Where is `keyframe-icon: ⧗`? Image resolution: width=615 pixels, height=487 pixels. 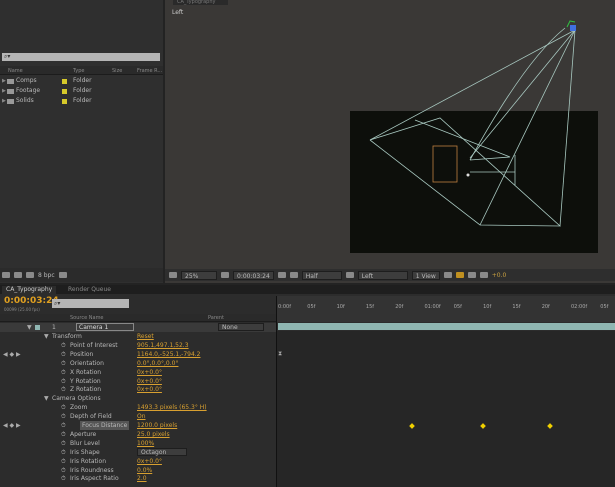
keyframe-icon: ⧗ is located at coordinates (280, 354).